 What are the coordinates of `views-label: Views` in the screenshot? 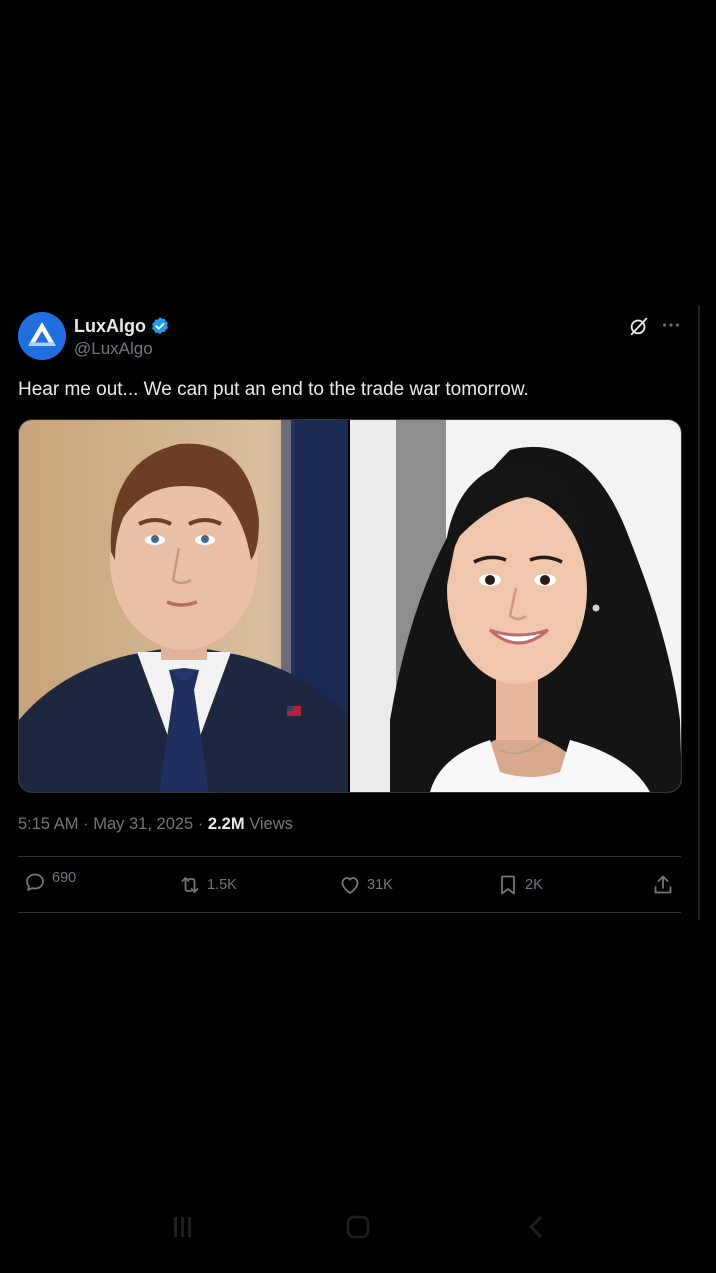 It's located at (271, 824).